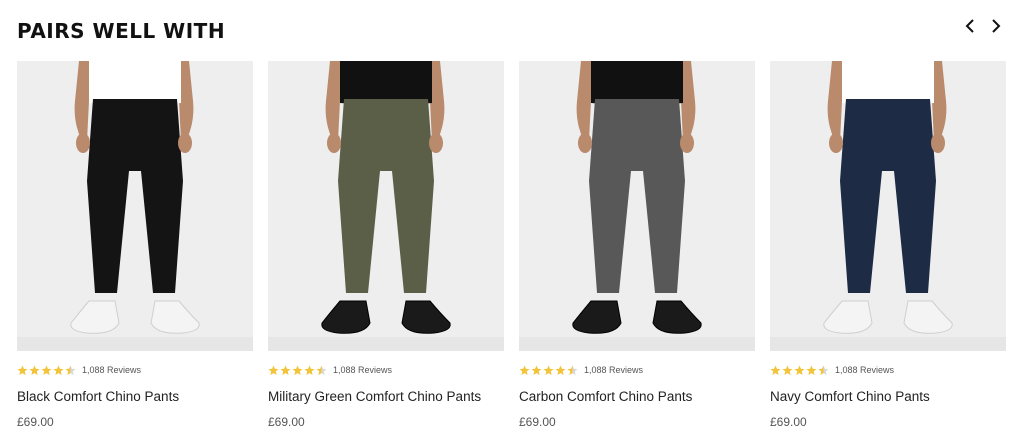  What do you see at coordinates (888, 396) in the screenshot?
I see `product-name: Navy Comfort Chino Pants` at bounding box center [888, 396].